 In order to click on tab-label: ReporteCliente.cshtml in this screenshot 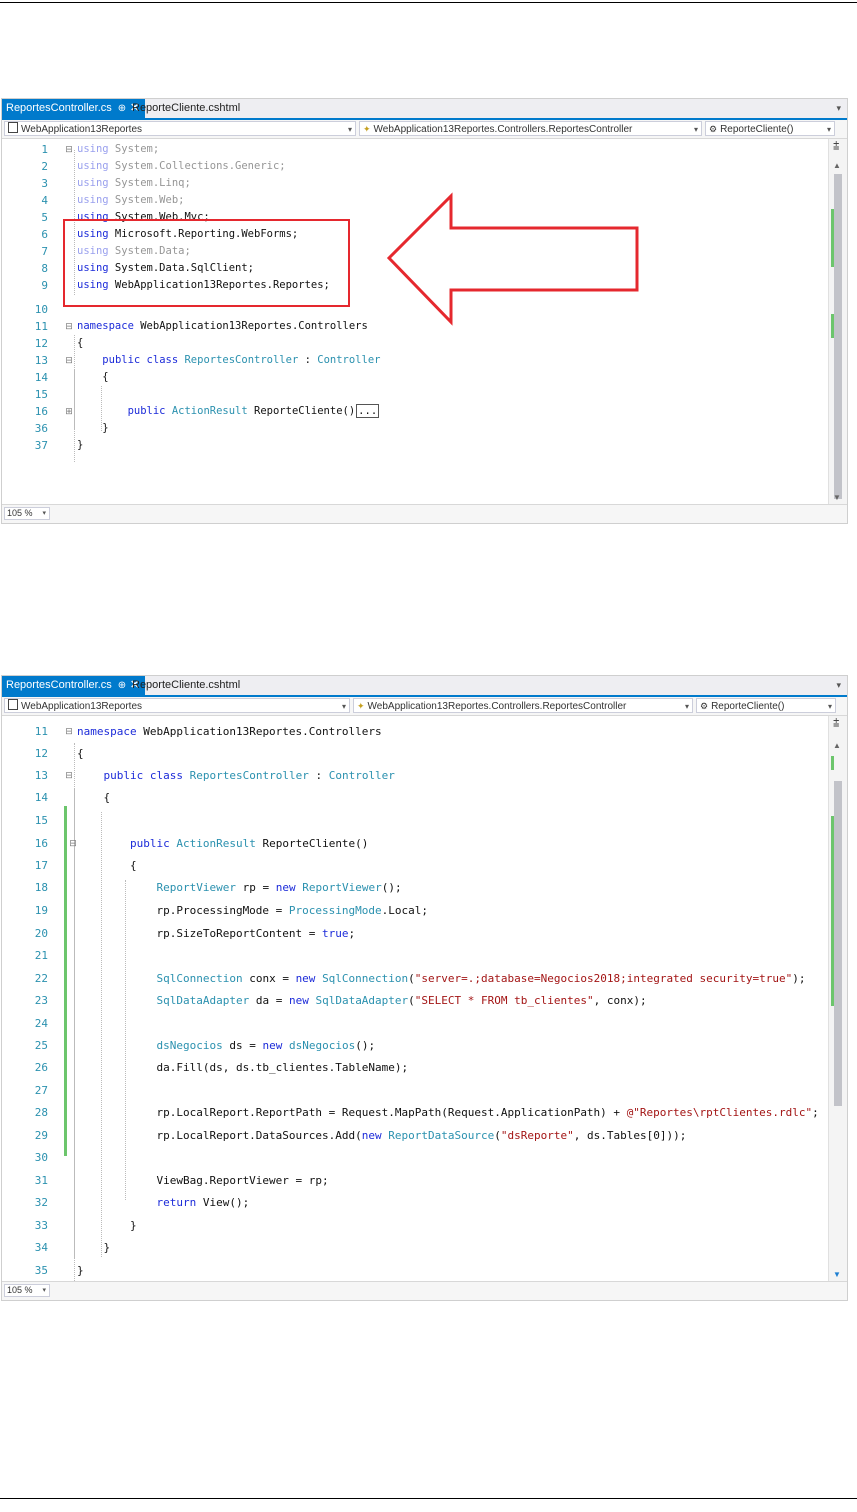, I will do `click(186, 108)`.